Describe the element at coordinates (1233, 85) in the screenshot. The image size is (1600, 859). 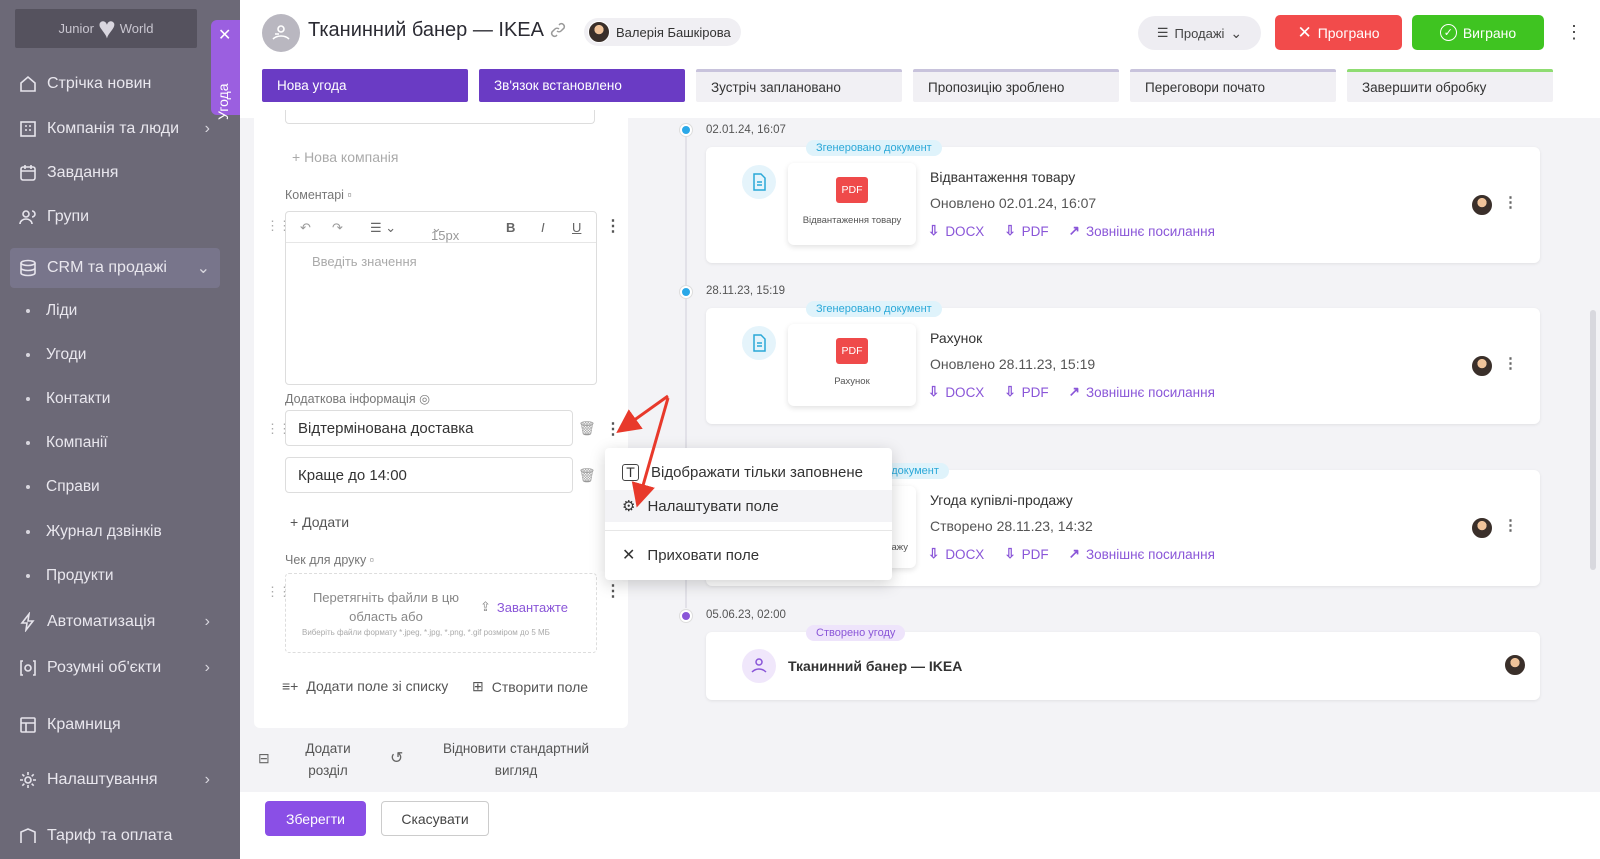
I see `stage-negotiation: Переговори почато` at that location.